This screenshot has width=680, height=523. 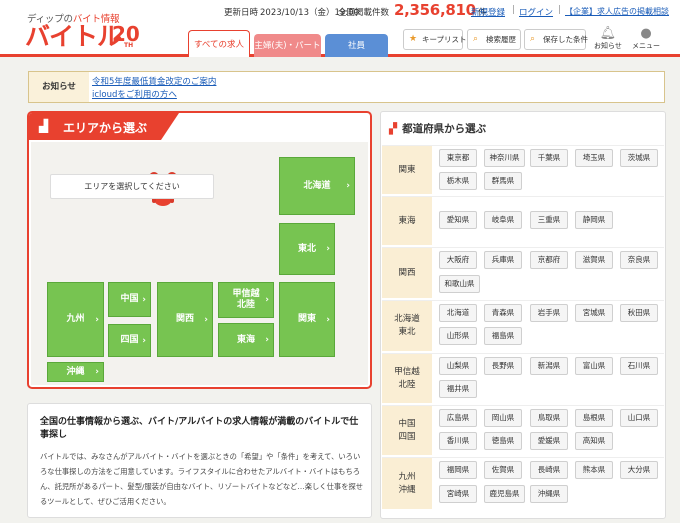 What do you see at coordinates (503, 181) in the screenshot?
I see `prefecture-button: 群馬県` at bounding box center [503, 181].